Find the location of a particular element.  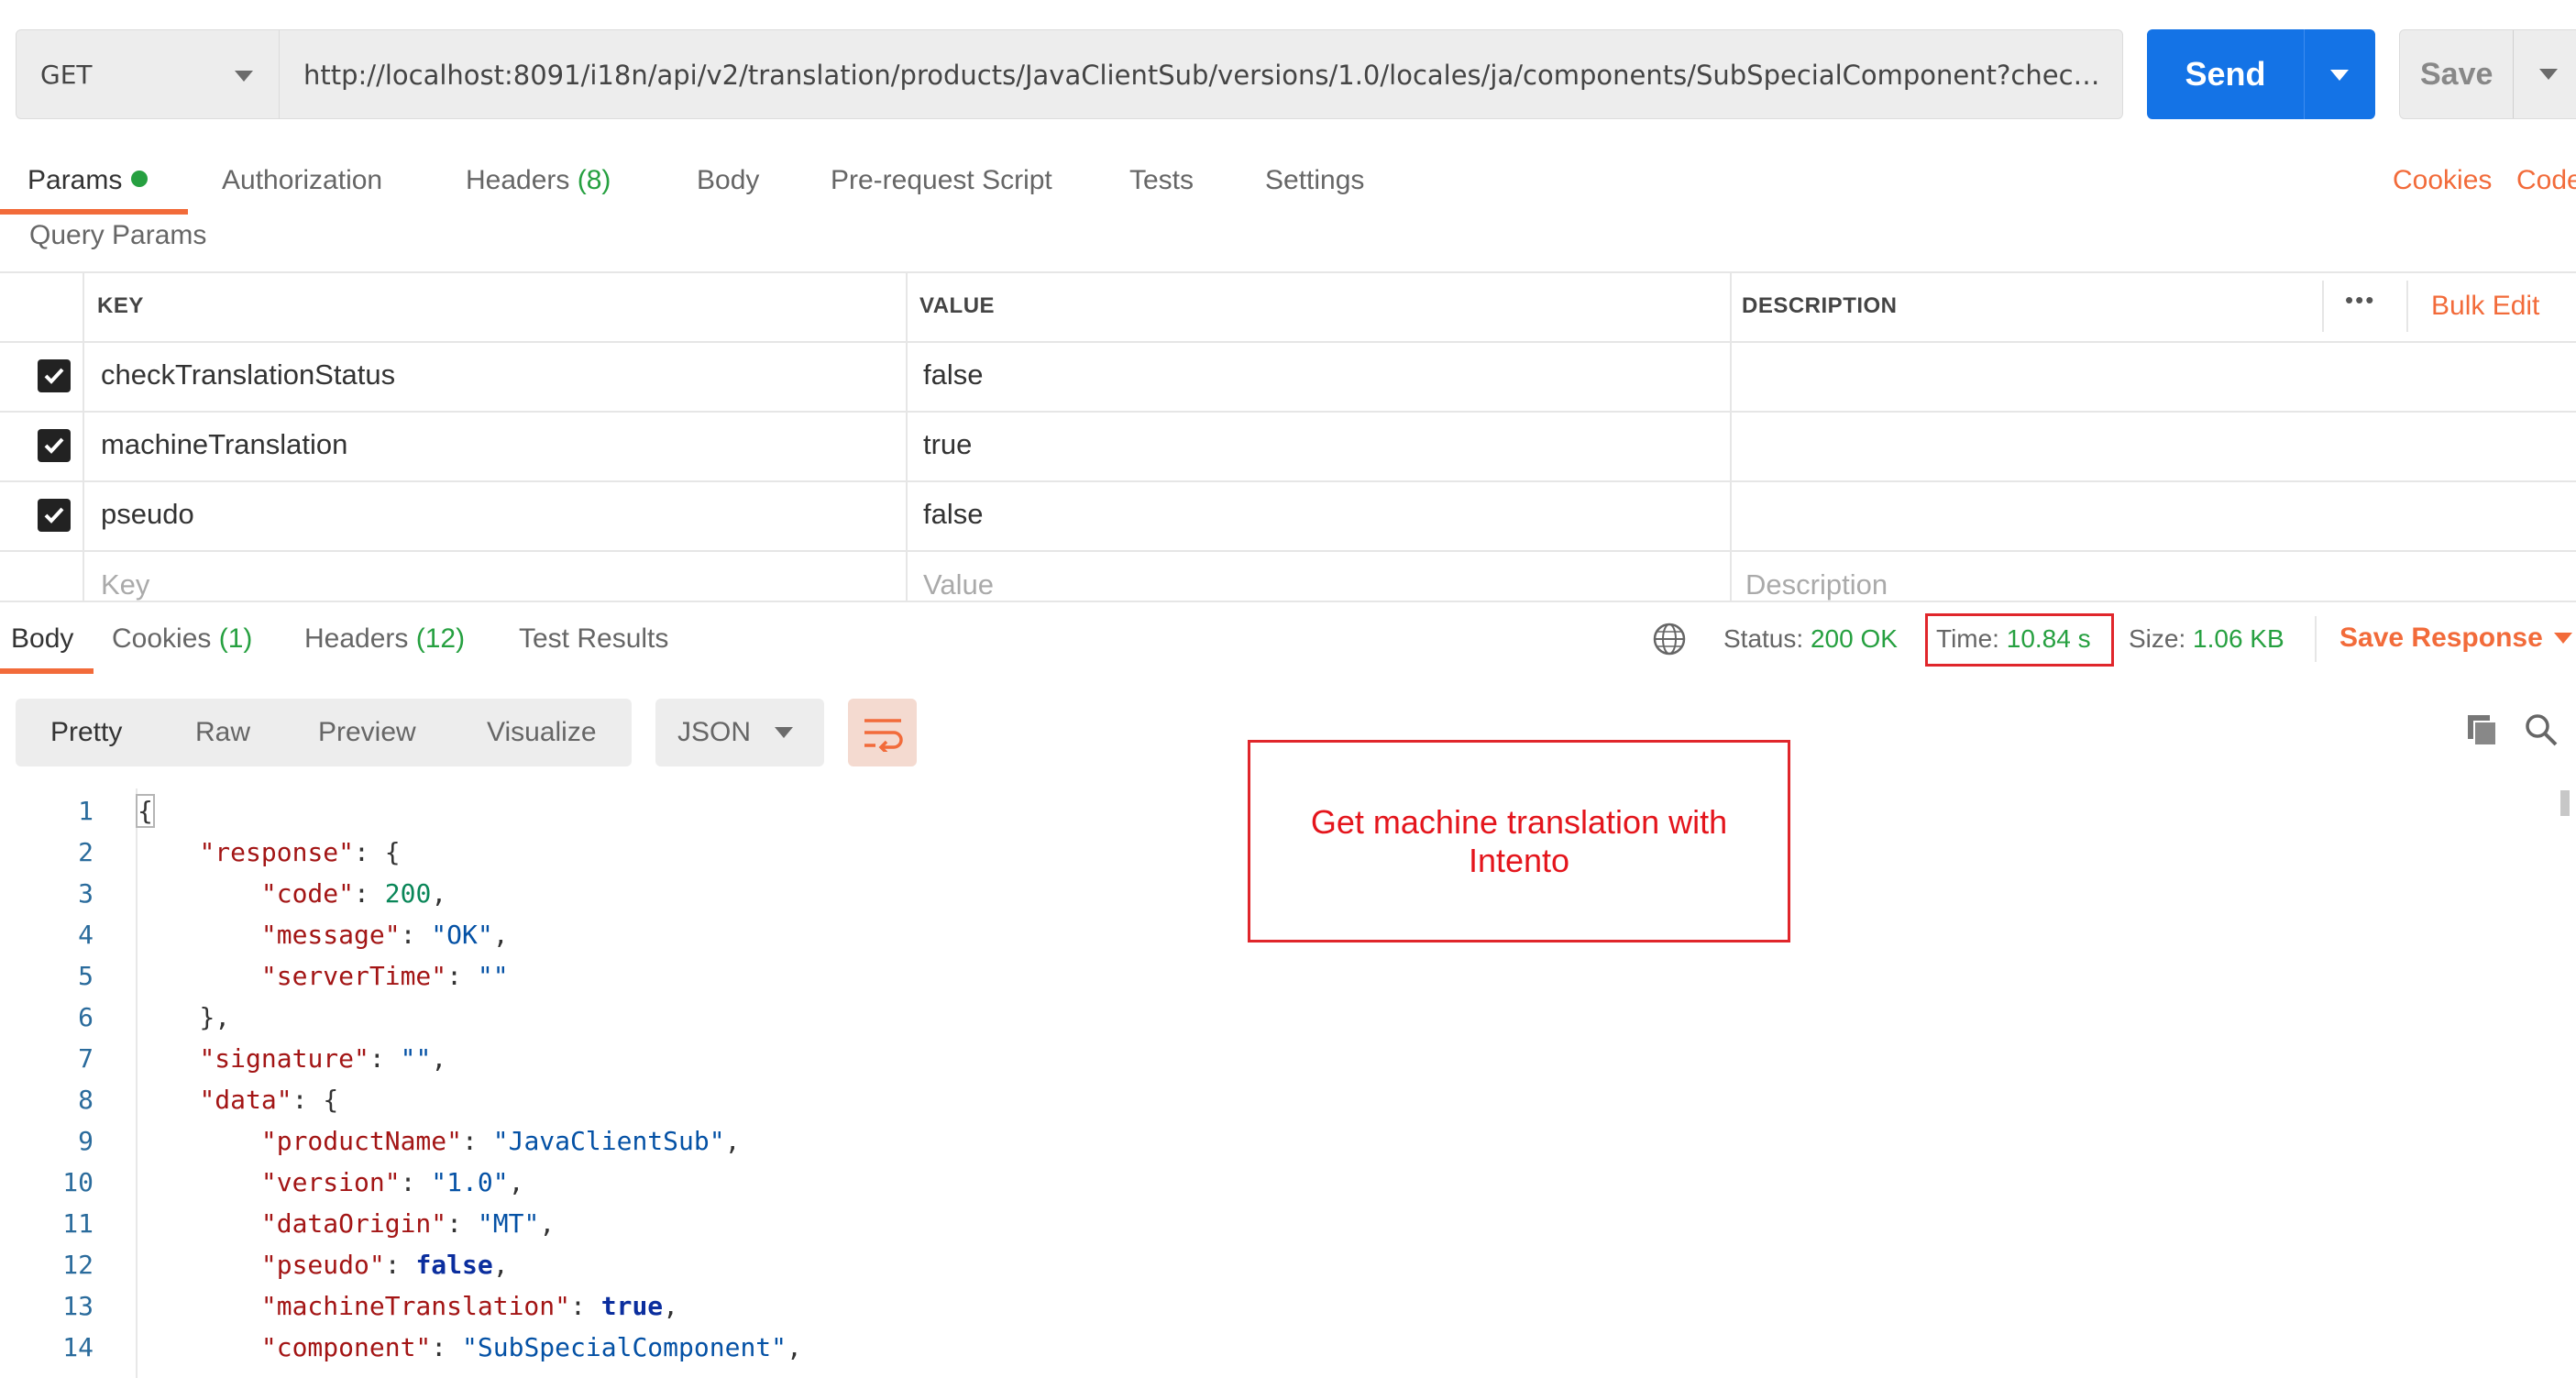

tab-params: Params is located at coordinates (88, 180).